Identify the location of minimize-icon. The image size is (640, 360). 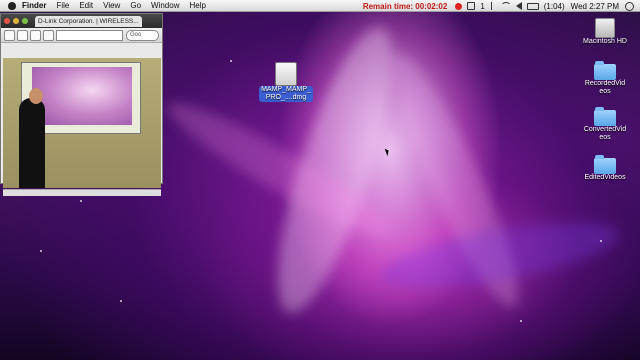
(16, 21).